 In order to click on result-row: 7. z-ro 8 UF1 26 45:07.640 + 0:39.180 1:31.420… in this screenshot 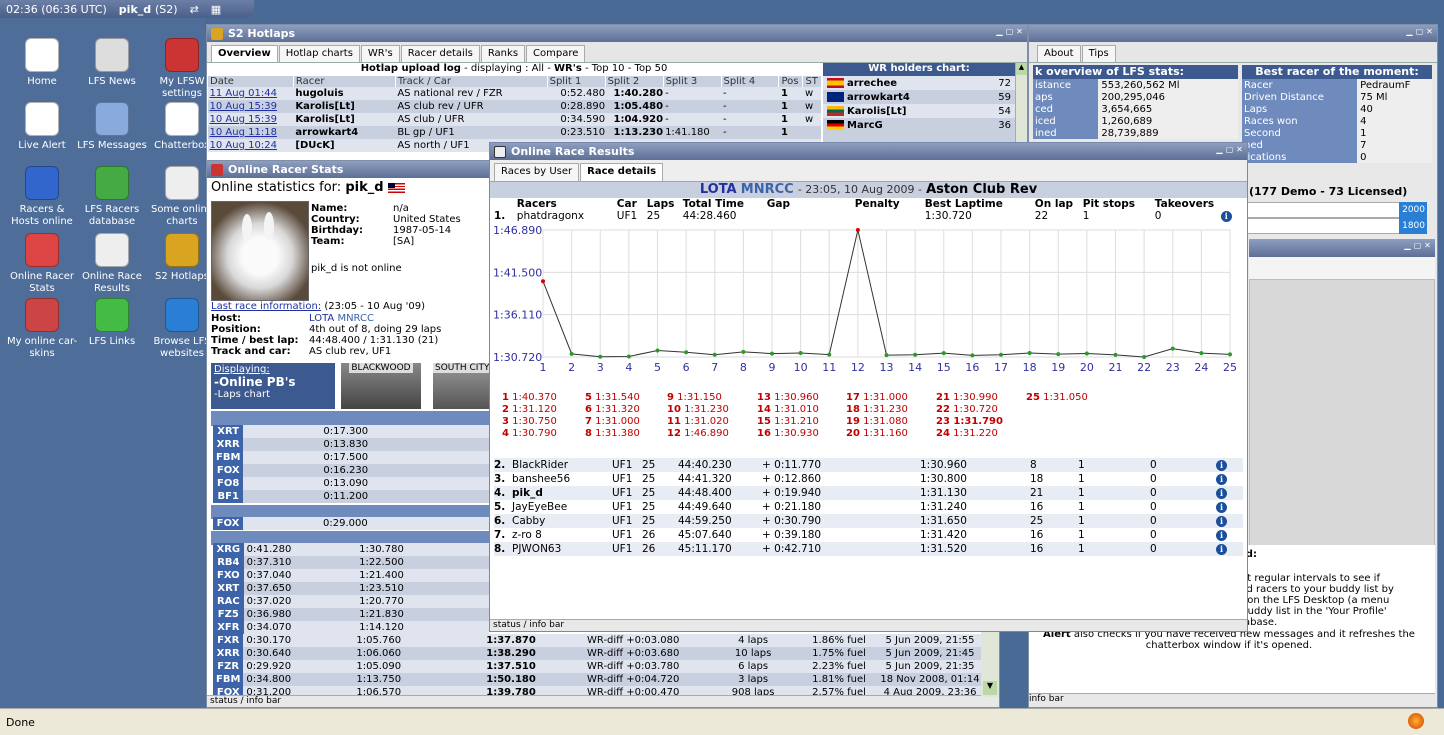, I will do `click(868, 535)`.